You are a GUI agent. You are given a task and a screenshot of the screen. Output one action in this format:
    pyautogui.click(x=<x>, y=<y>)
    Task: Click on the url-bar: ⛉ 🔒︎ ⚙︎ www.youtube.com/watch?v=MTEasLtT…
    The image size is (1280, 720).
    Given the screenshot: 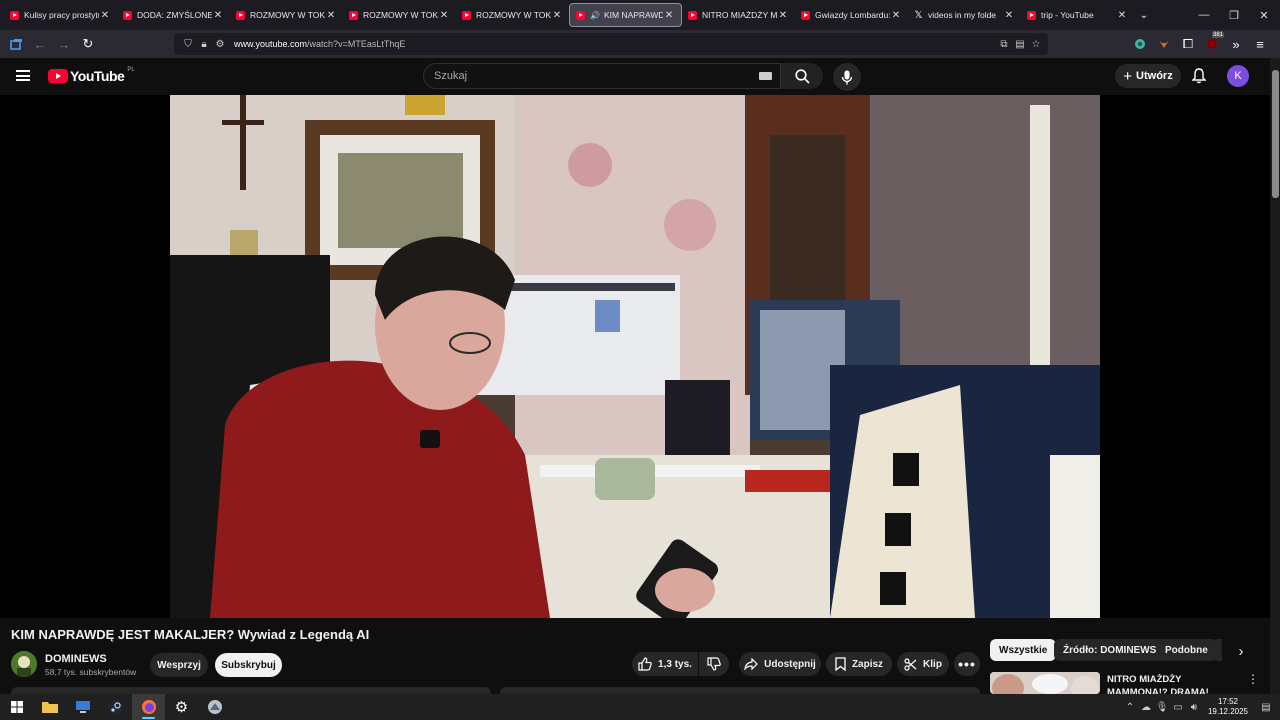 What is the action you would take?
    pyautogui.click(x=611, y=44)
    